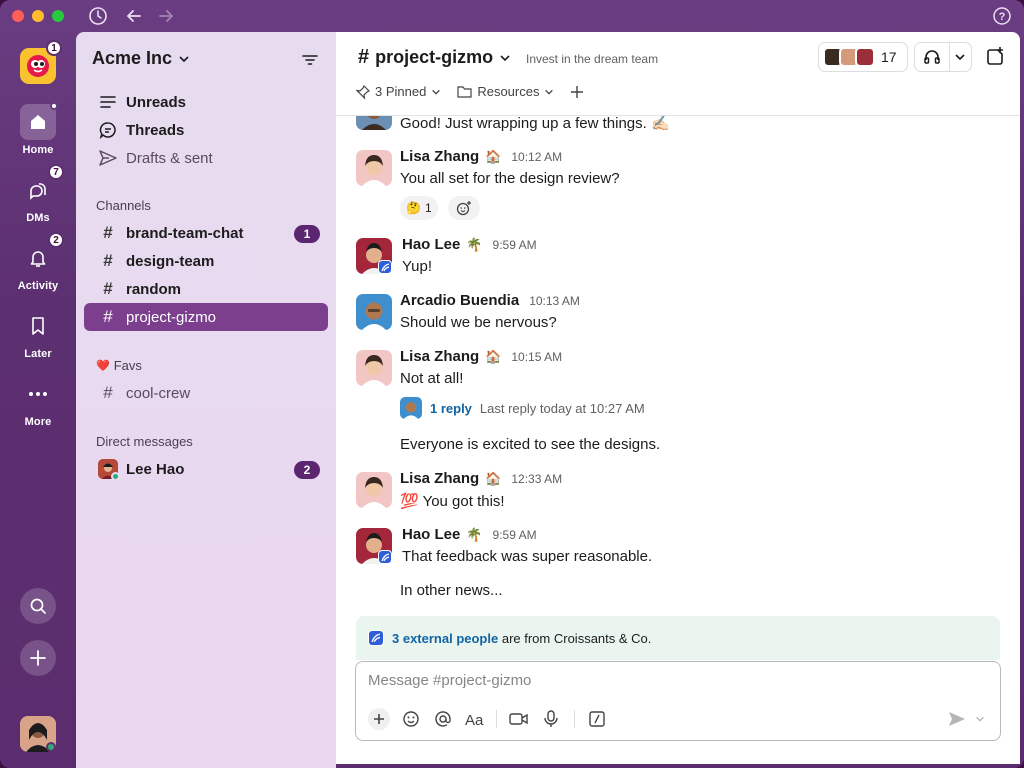 The width and height of the screenshot is (1024, 768). Describe the element at coordinates (434, 57) in the screenshot. I see `channel-name-button: # project-gizmo` at that location.